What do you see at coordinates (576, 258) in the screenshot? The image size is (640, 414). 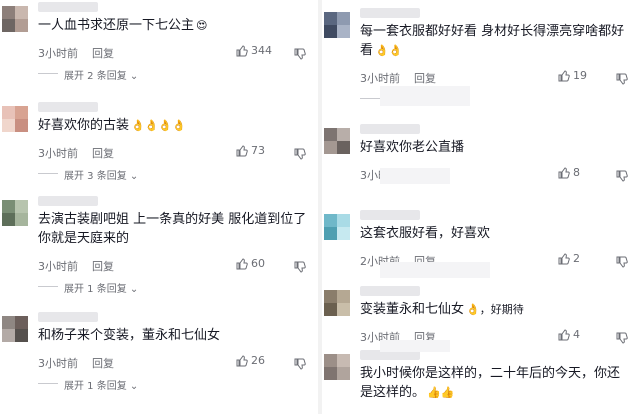 I see `like-count: 2` at bounding box center [576, 258].